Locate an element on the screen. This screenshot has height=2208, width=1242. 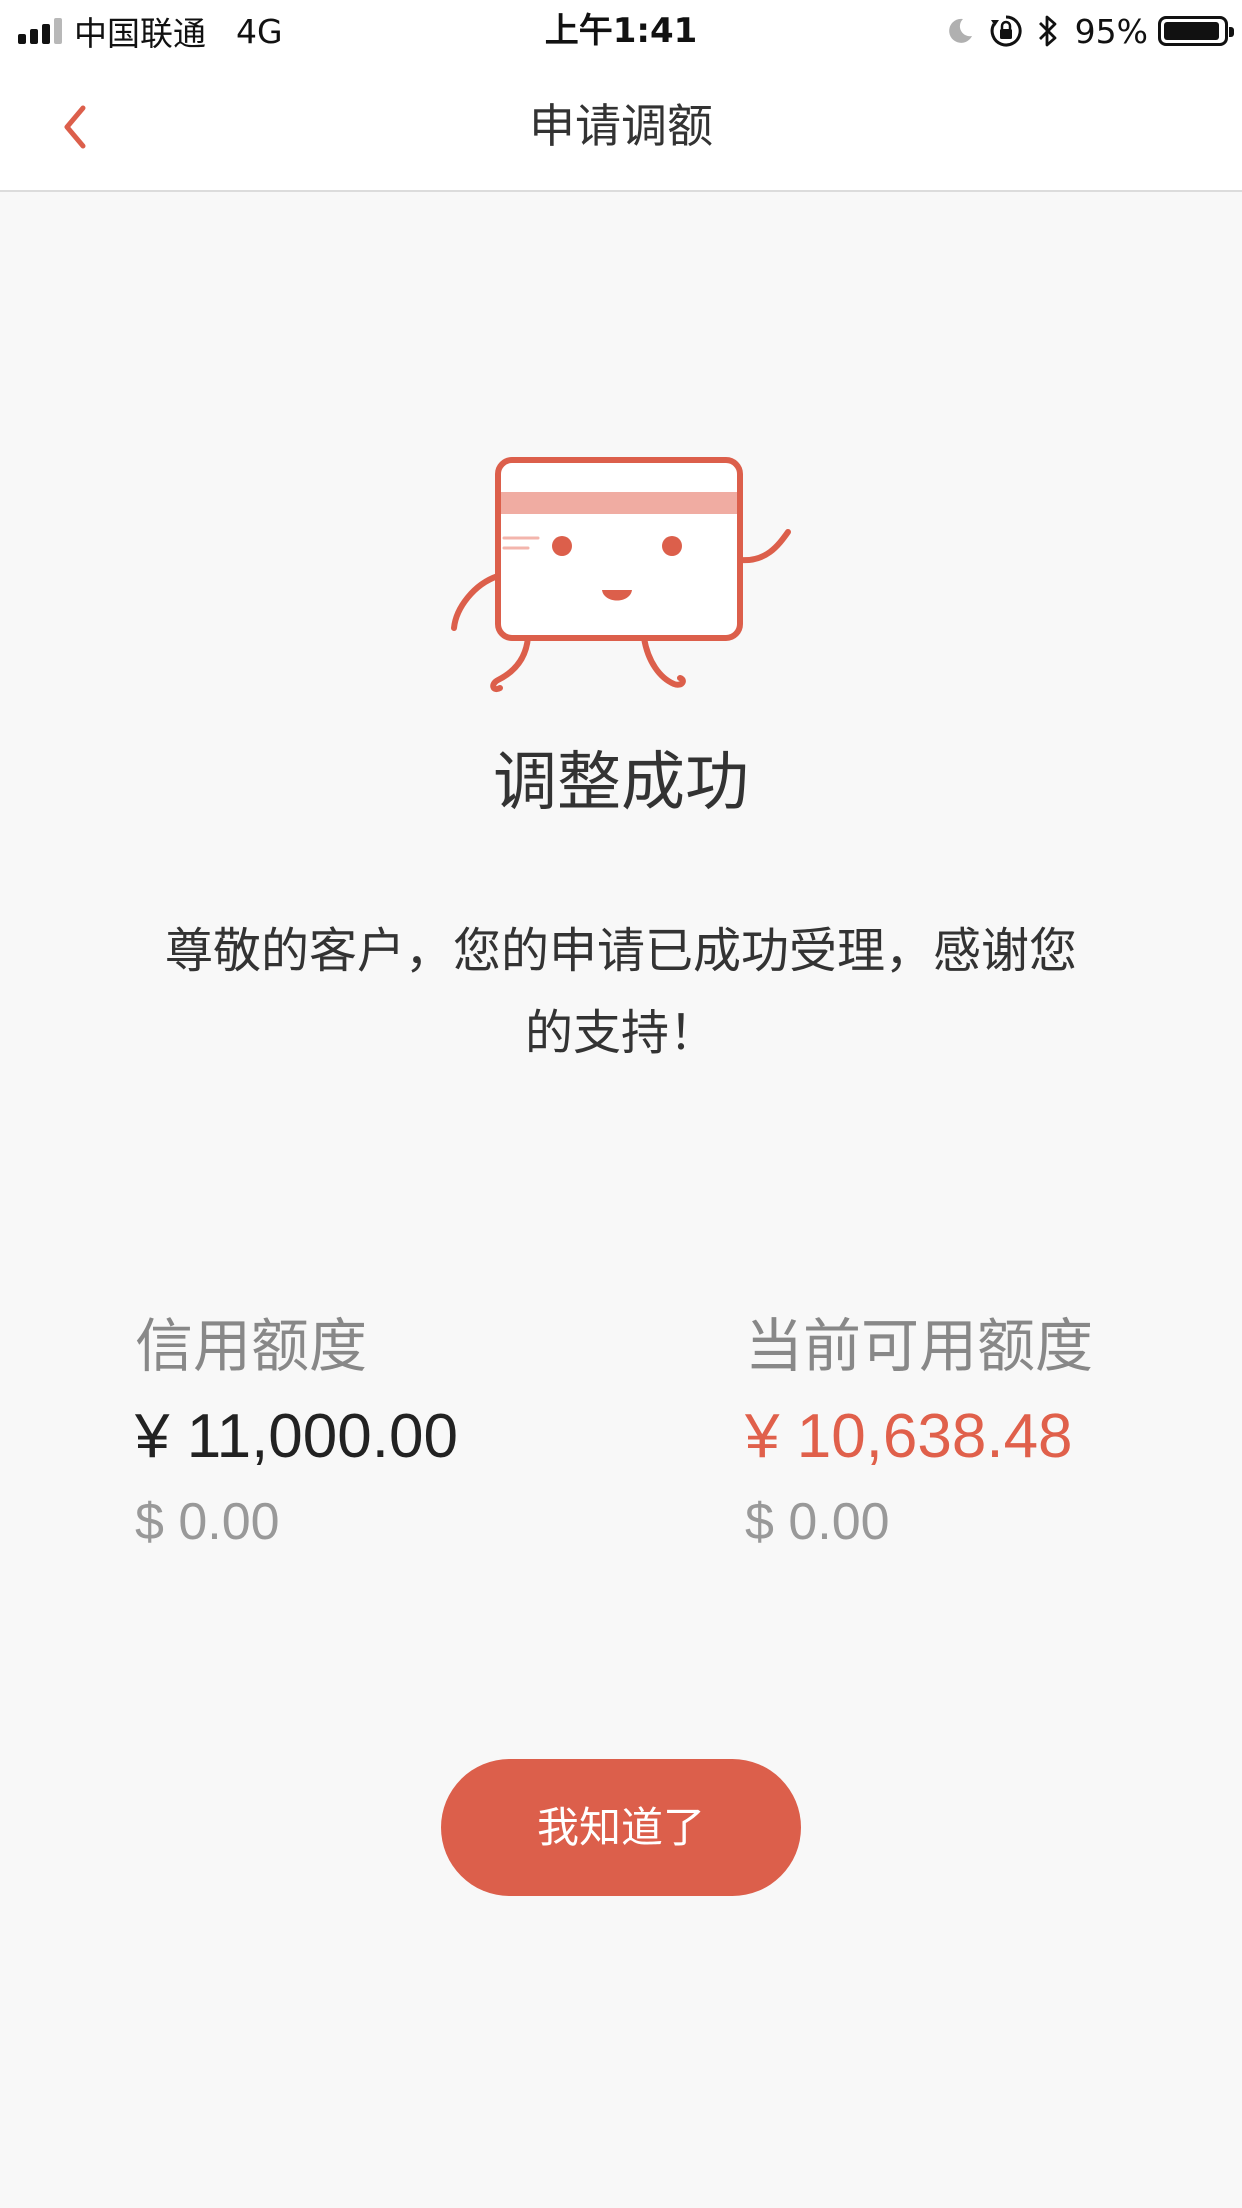
bluetooth-icon is located at coordinates (1048, 31).